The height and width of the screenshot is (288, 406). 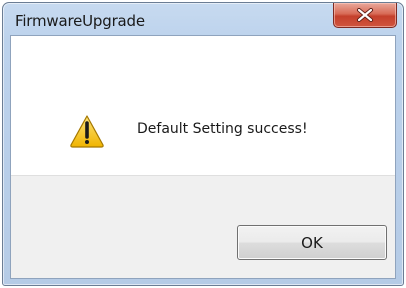 I want to click on dialog-message: Default Setting success!, so click(x=222, y=129).